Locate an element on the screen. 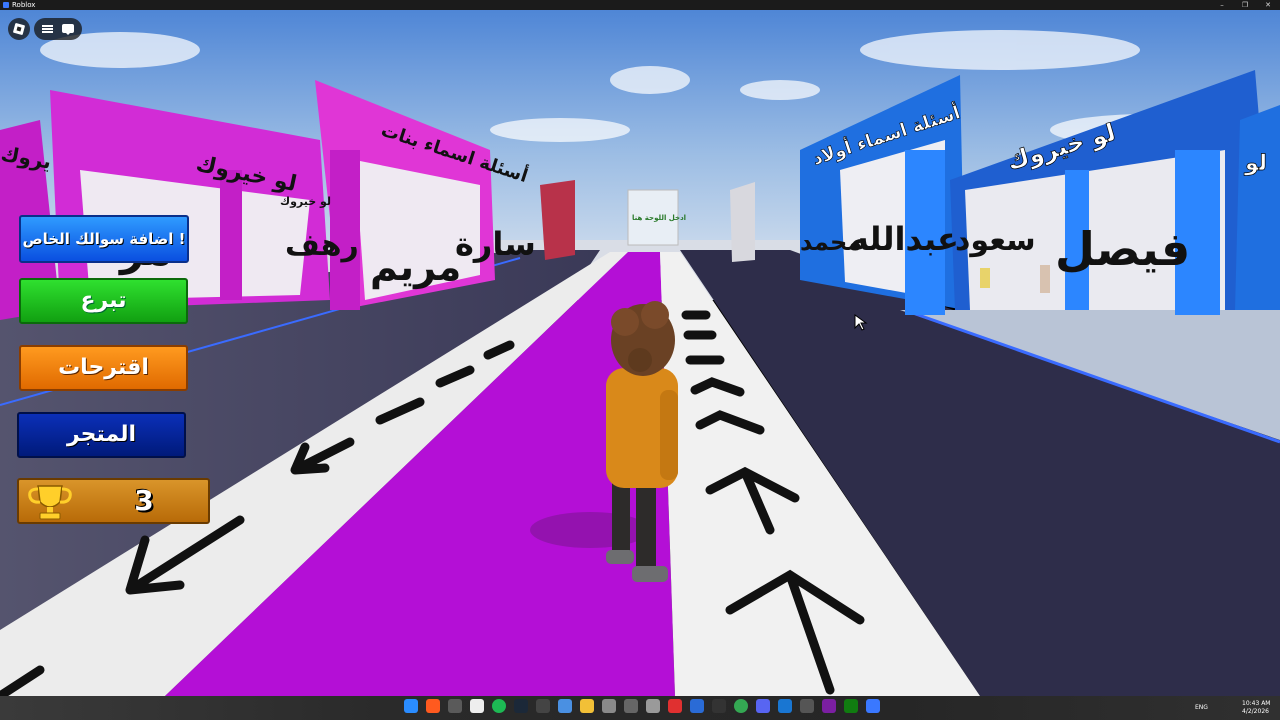 The width and height of the screenshot is (1280, 720). xbox-icon is located at coordinates (851, 706).